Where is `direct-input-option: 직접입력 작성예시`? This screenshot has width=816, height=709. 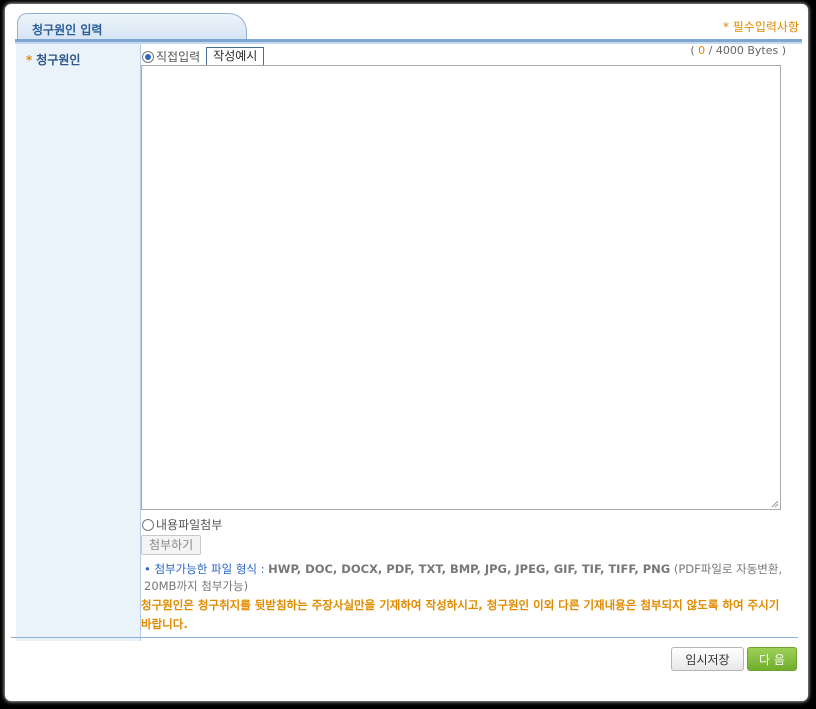
direct-input-option: 직접입력 작성예시 is located at coordinates (203, 56).